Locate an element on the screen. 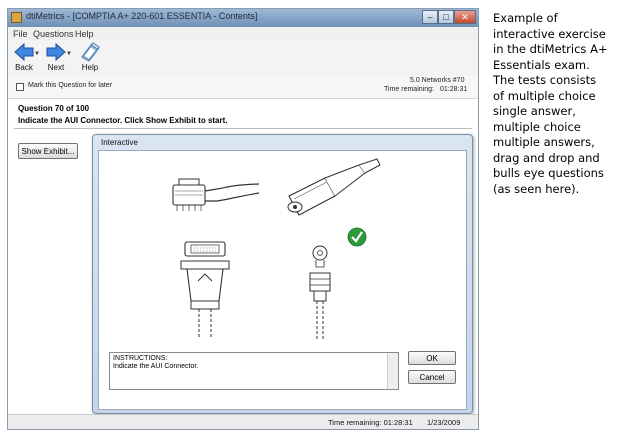  caption-line: multiple choice is located at coordinates (537, 126).